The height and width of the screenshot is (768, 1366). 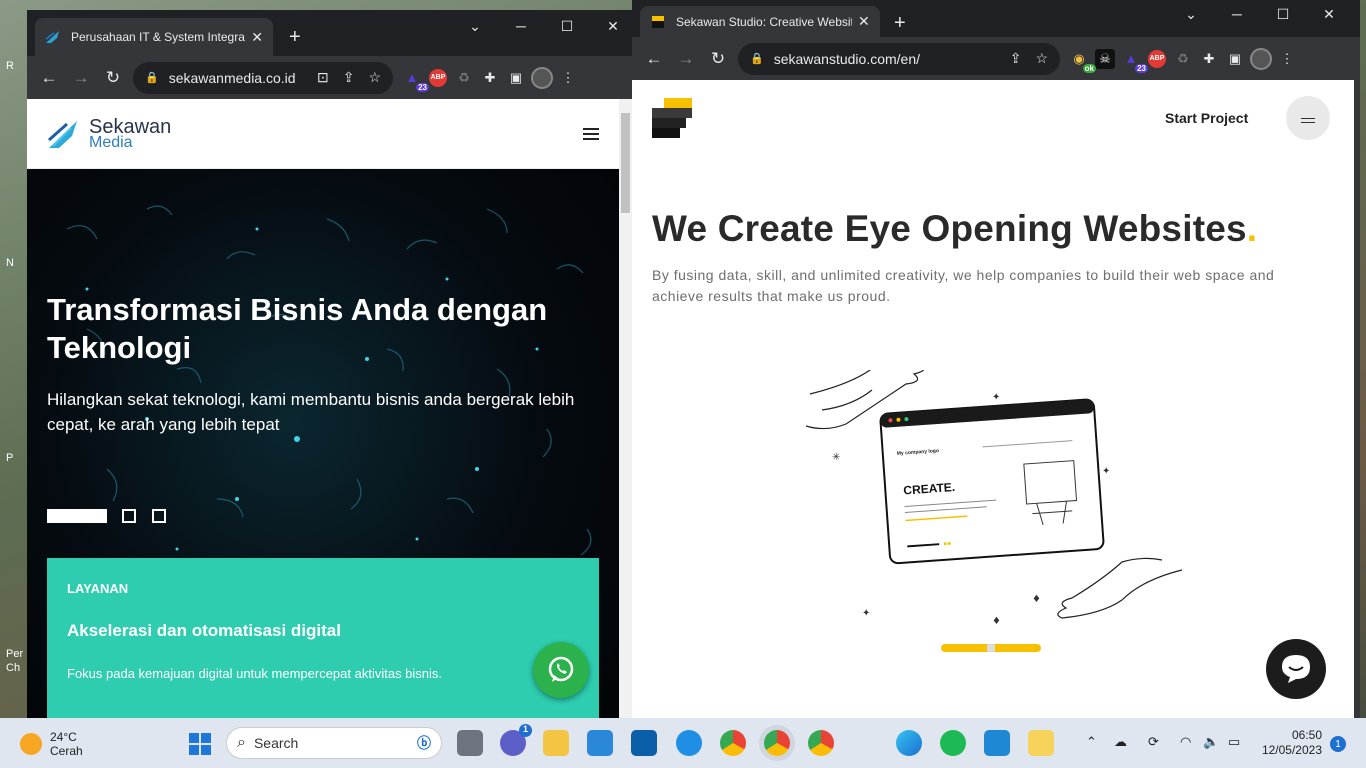 What do you see at coordinates (561, 670) in the screenshot?
I see `whatsapp-button` at bounding box center [561, 670].